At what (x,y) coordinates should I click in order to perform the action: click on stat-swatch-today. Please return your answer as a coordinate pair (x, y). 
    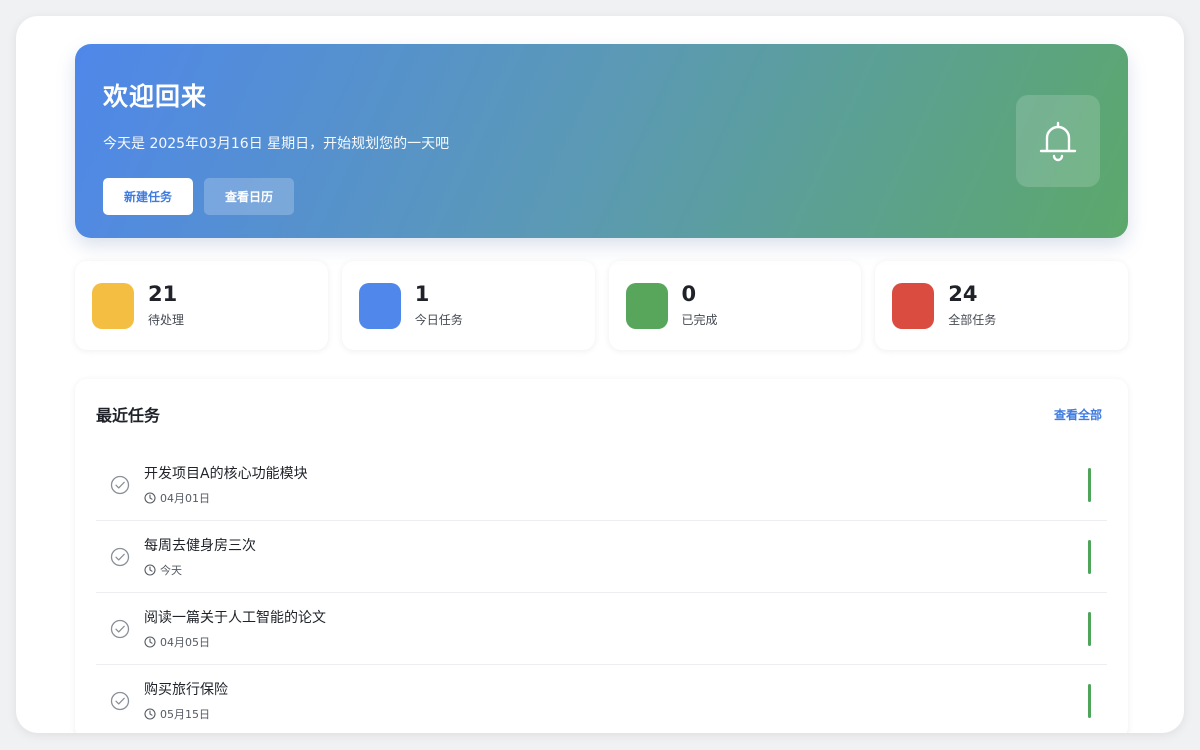
    Looking at the image, I should click on (379, 305).